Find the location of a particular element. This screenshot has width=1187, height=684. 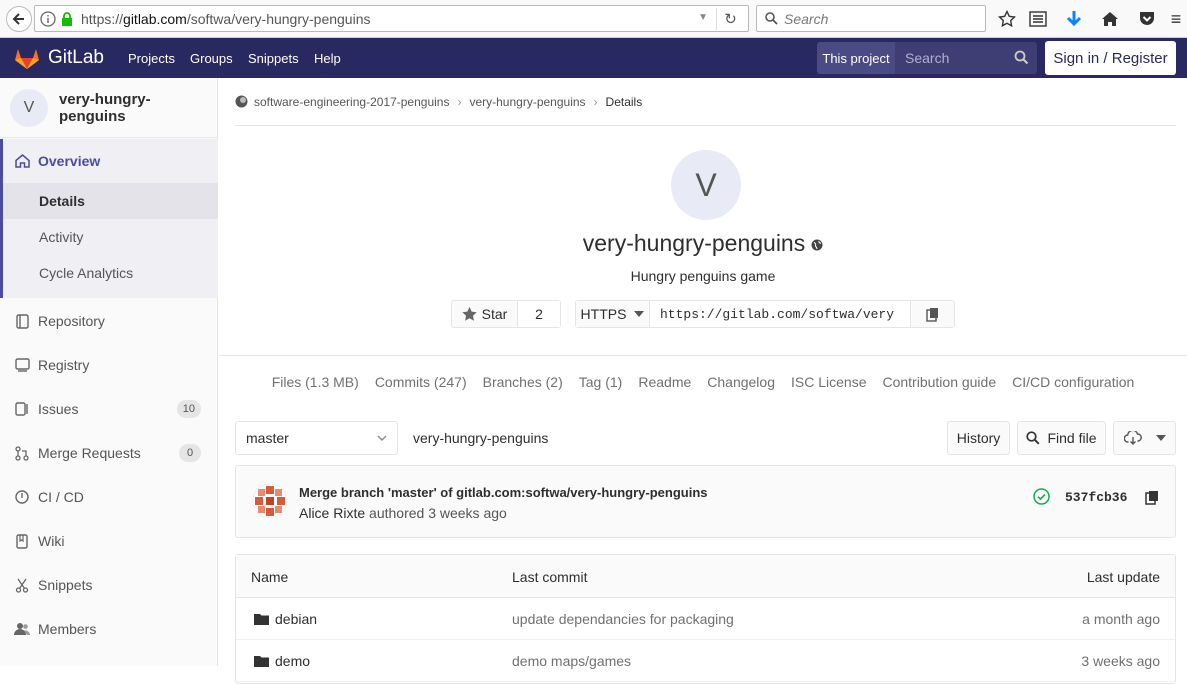

sidebar-item-overview: Overview is located at coordinates (109, 161).